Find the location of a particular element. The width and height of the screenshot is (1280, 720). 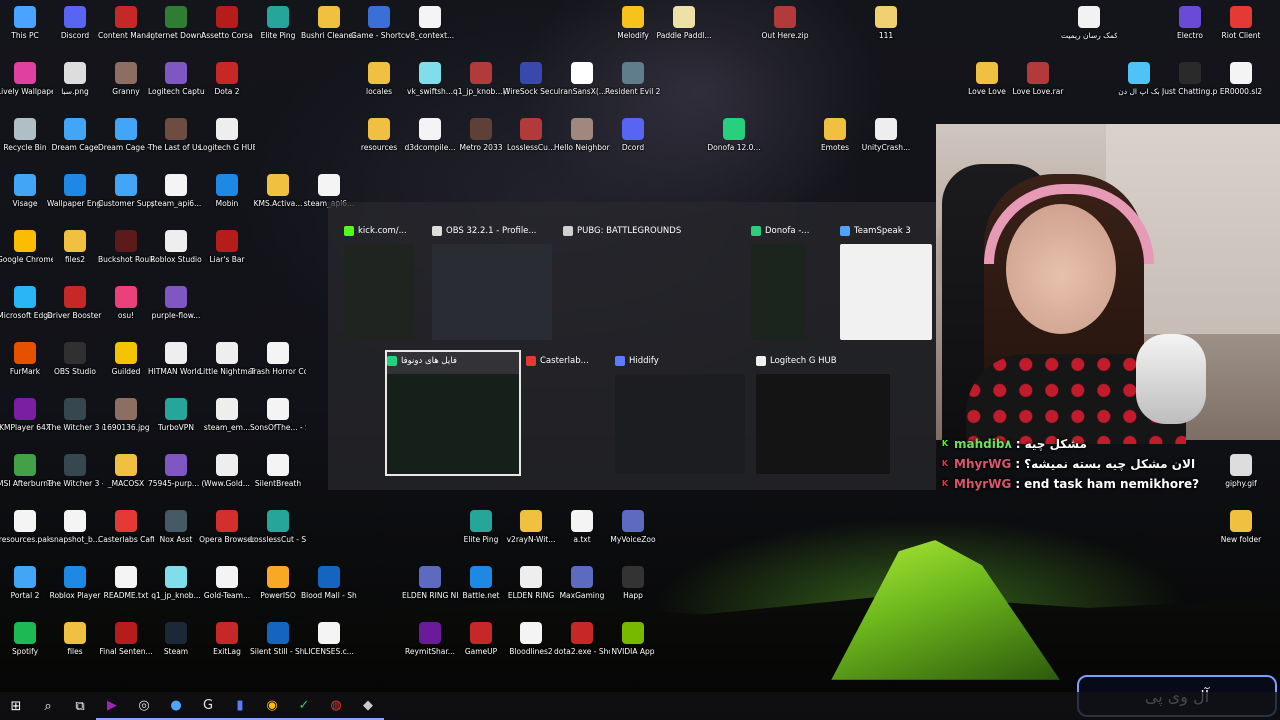

taskbar-pubg: ◆ is located at coordinates (368, 706).